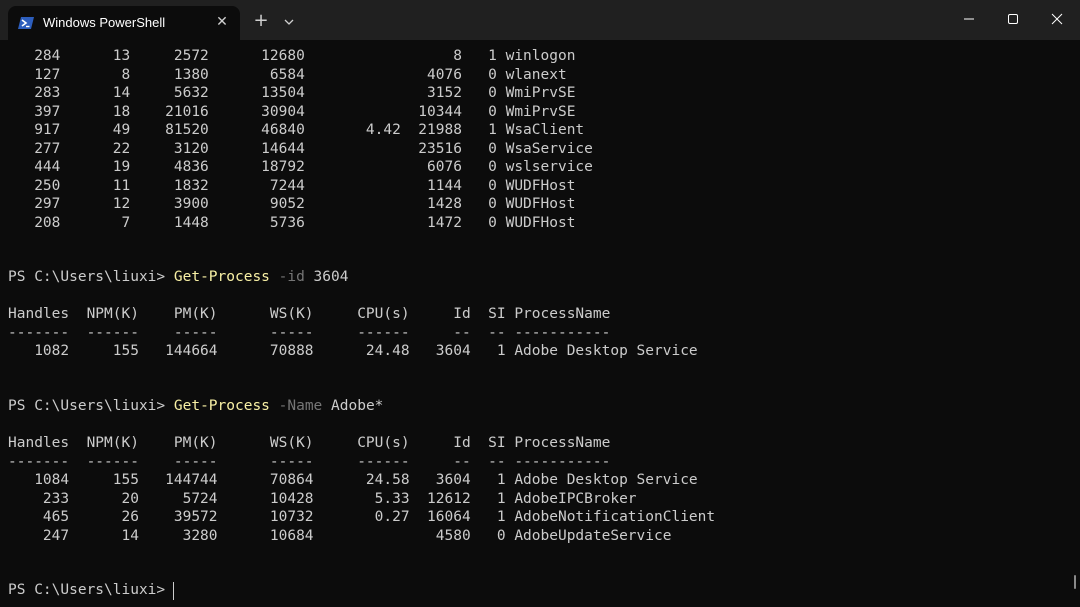 The height and width of the screenshot is (607, 1080). Describe the element at coordinates (26, 23) in the screenshot. I see `powershell-icon` at that location.